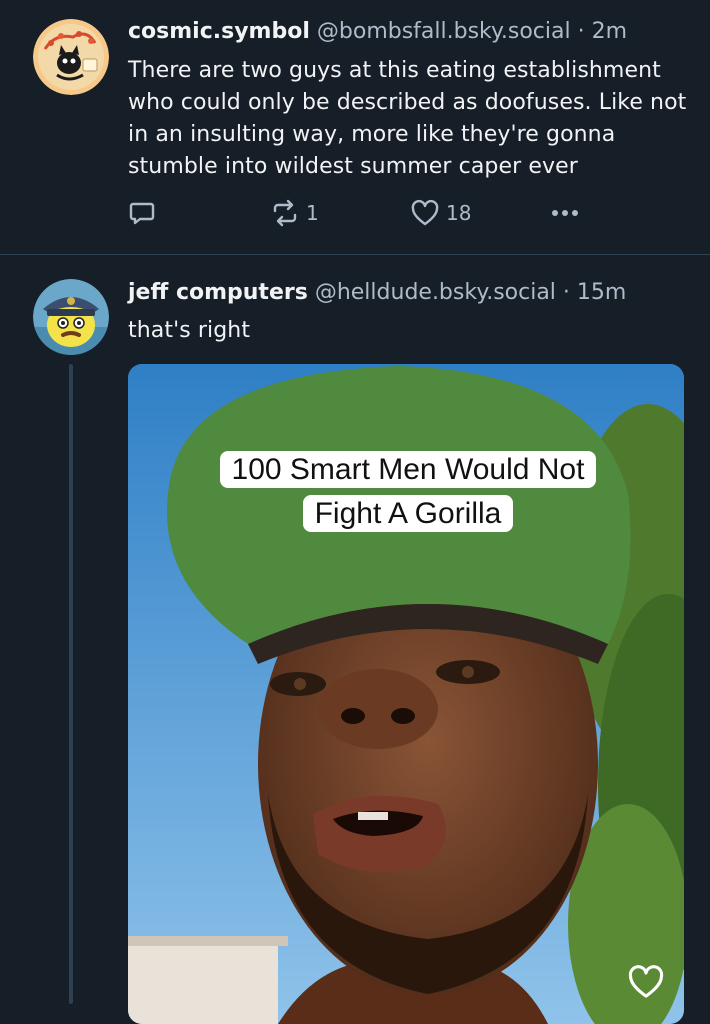  What do you see at coordinates (408, 492) in the screenshot?
I see `video-caption: 100 Smart Men Would Not Fight A Gorilla` at bounding box center [408, 492].